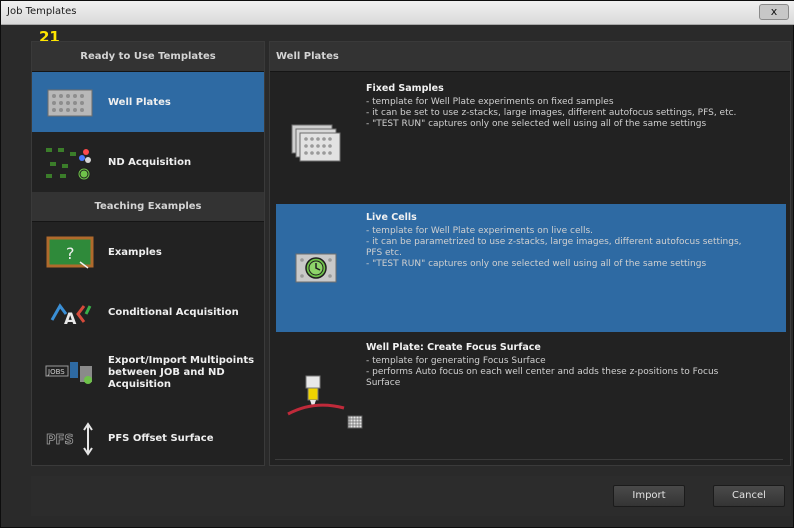  I want to click on timelapse-plate-icon, so click(316, 268).